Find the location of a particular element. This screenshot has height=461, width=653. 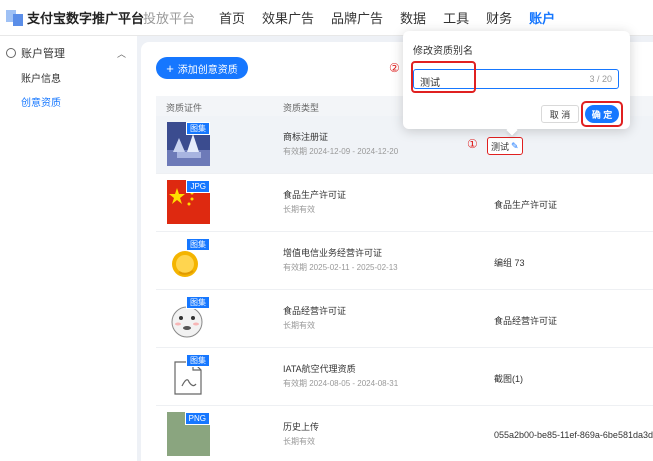

table-row: JPG 食品生产许可证 长期有效 食品生产许可证 is located at coordinates (404, 203).